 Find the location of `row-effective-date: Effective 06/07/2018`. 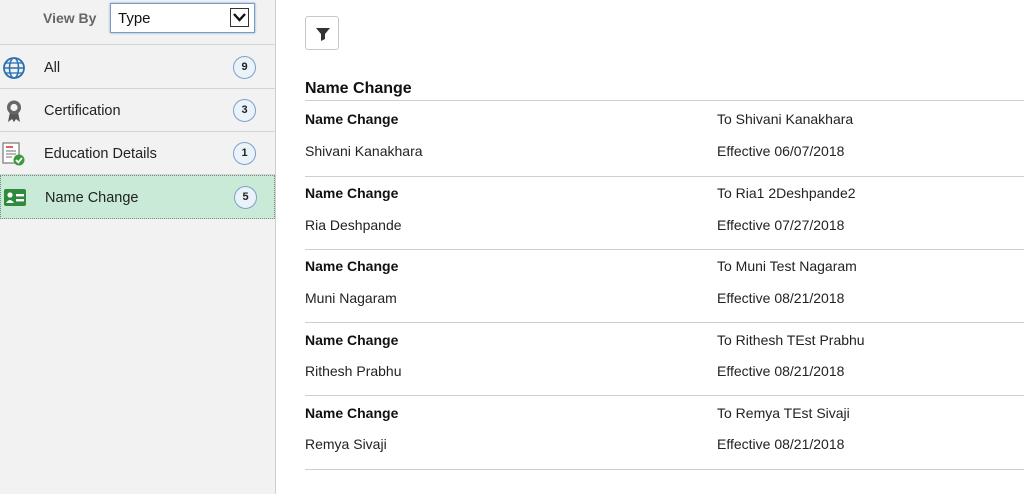

row-effective-date: Effective 06/07/2018 is located at coordinates (781, 151).